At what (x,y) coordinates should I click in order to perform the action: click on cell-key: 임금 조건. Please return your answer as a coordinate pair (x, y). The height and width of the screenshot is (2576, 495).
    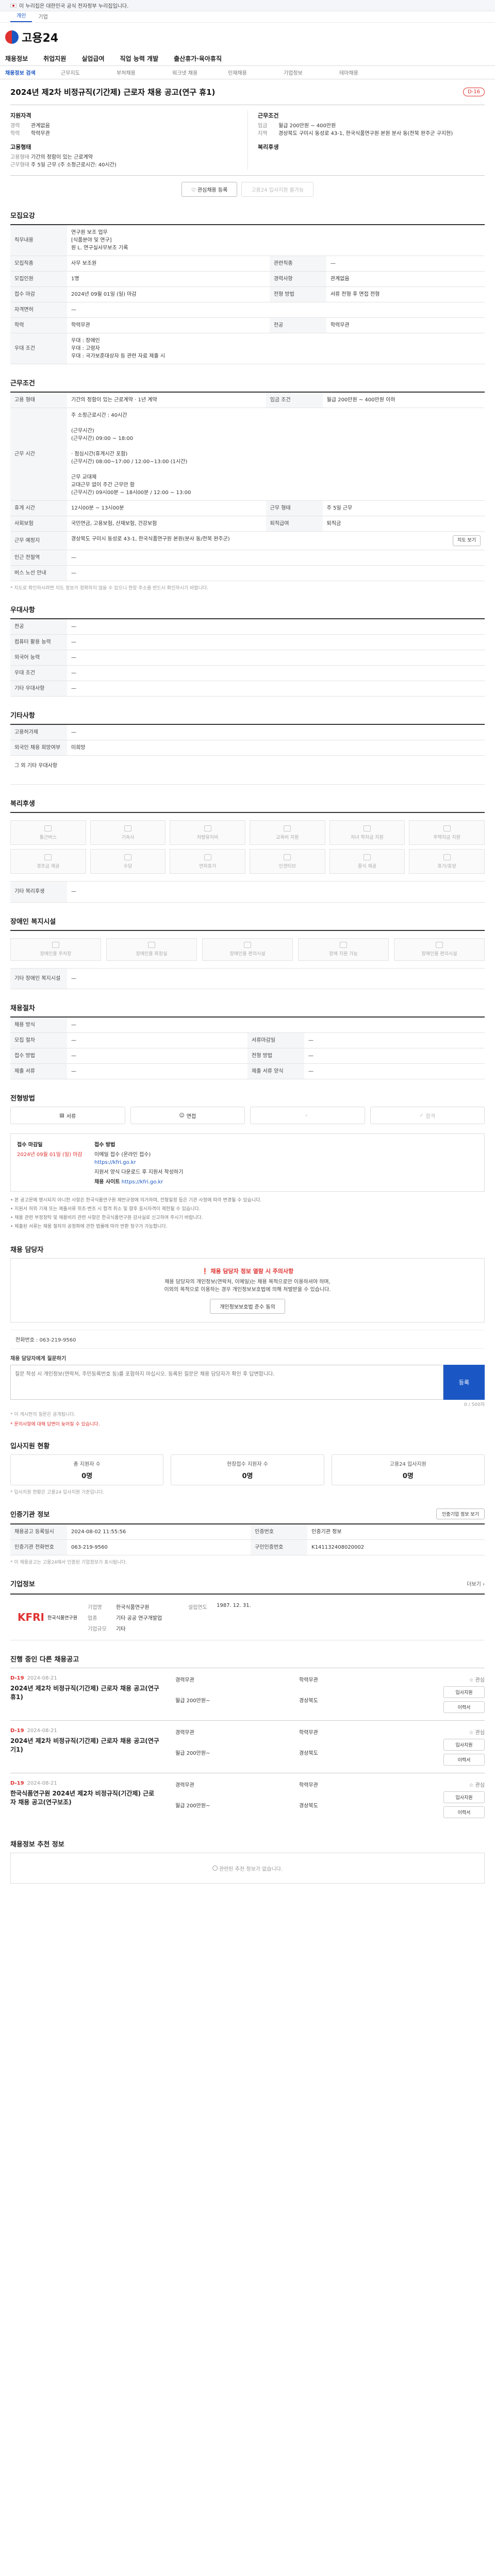
    Looking at the image, I should click on (294, 400).